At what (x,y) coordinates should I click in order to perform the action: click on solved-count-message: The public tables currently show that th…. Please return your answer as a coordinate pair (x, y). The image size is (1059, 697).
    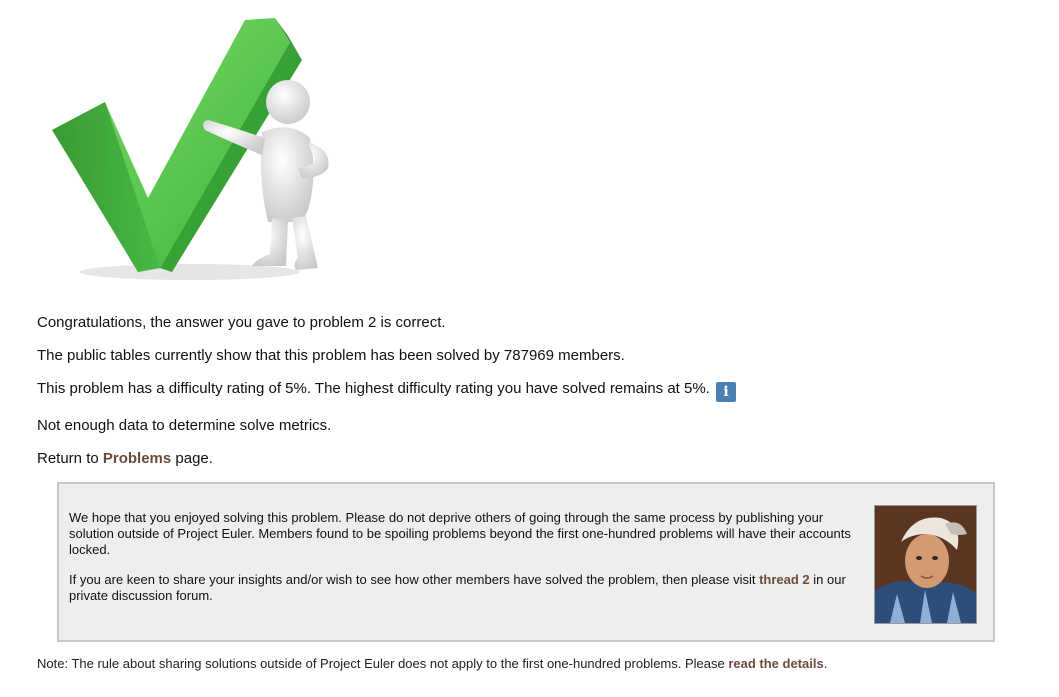
    Looking at the image, I should click on (331, 355).